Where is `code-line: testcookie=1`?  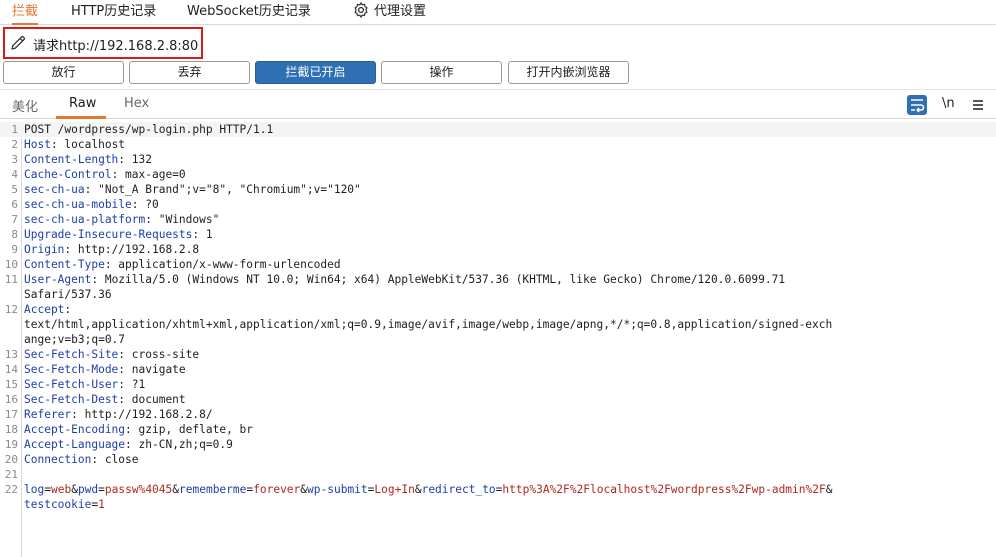
code-line: testcookie=1 is located at coordinates (498, 504).